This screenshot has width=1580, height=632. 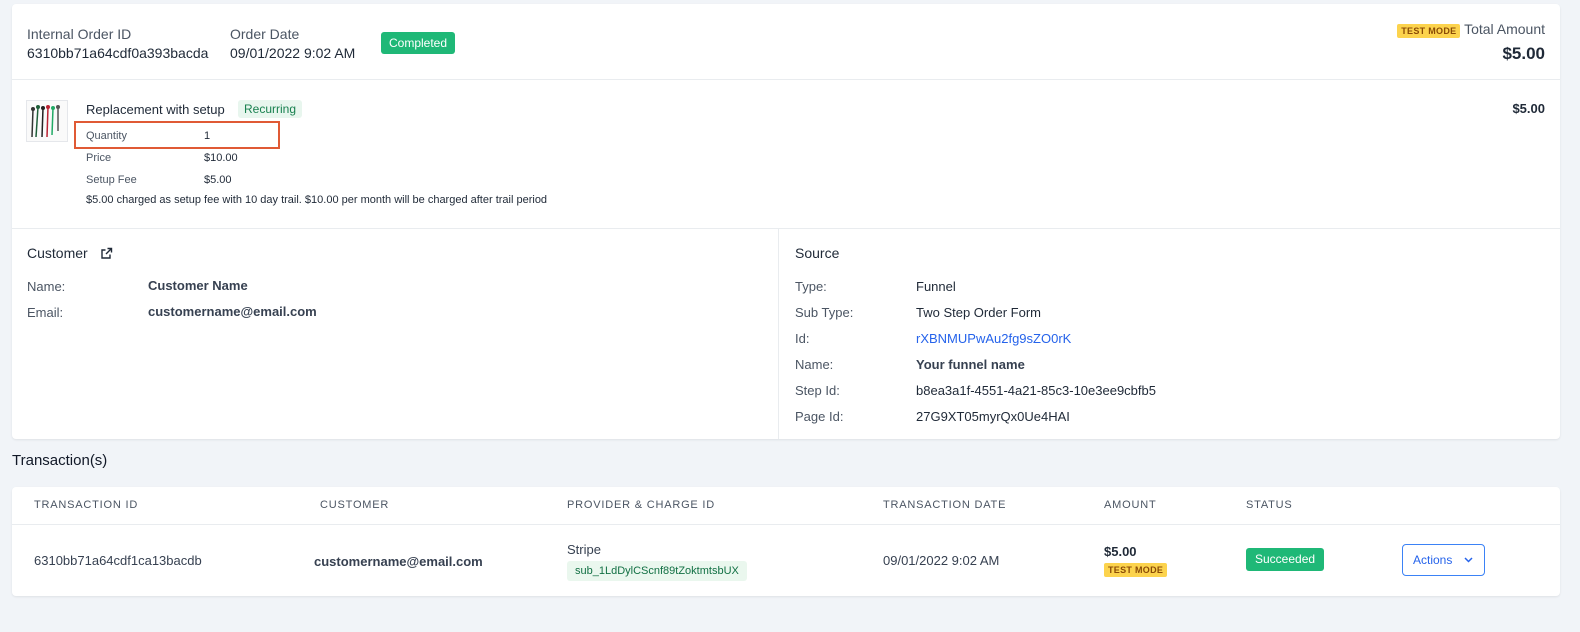 What do you see at coordinates (207, 136) in the screenshot?
I see `quantity-value: 1` at bounding box center [207, 136].